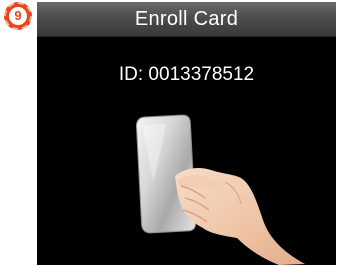  I want to click on step-number: 9, so click(18, 16).